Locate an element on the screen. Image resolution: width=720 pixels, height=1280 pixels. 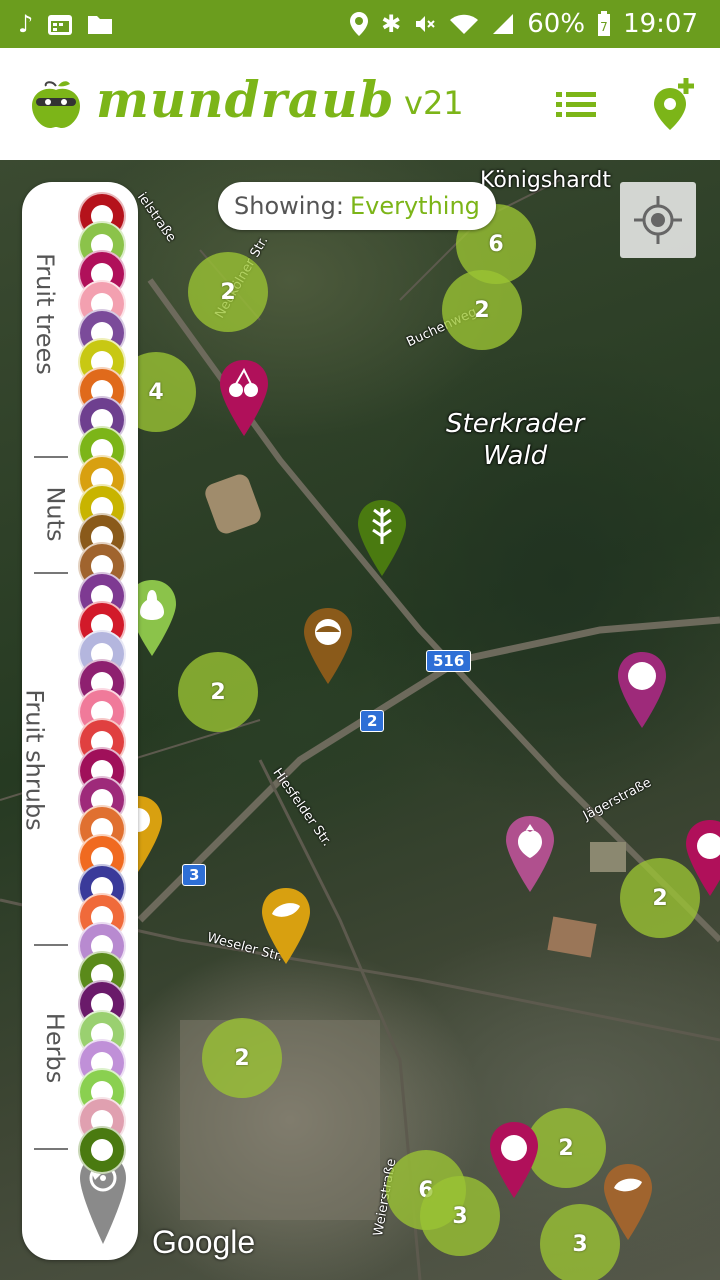
google-attribution: Google is located at coordinates (204, 1242).